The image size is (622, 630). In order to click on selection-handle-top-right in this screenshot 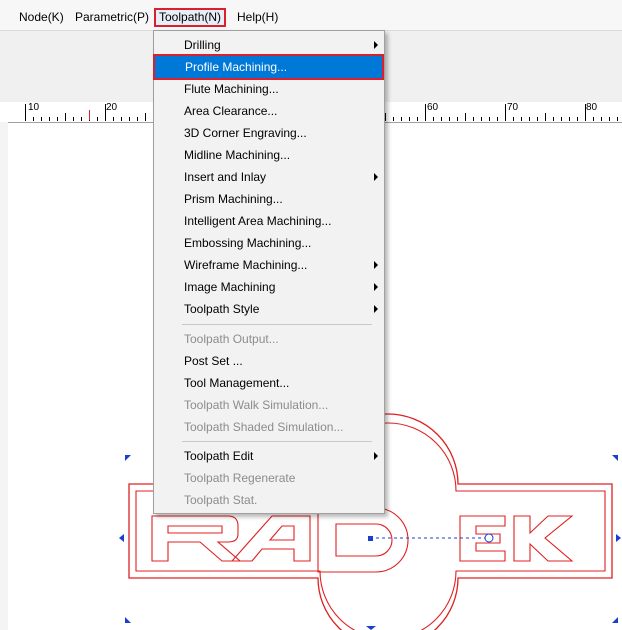, I will do `click(615, 458)`.